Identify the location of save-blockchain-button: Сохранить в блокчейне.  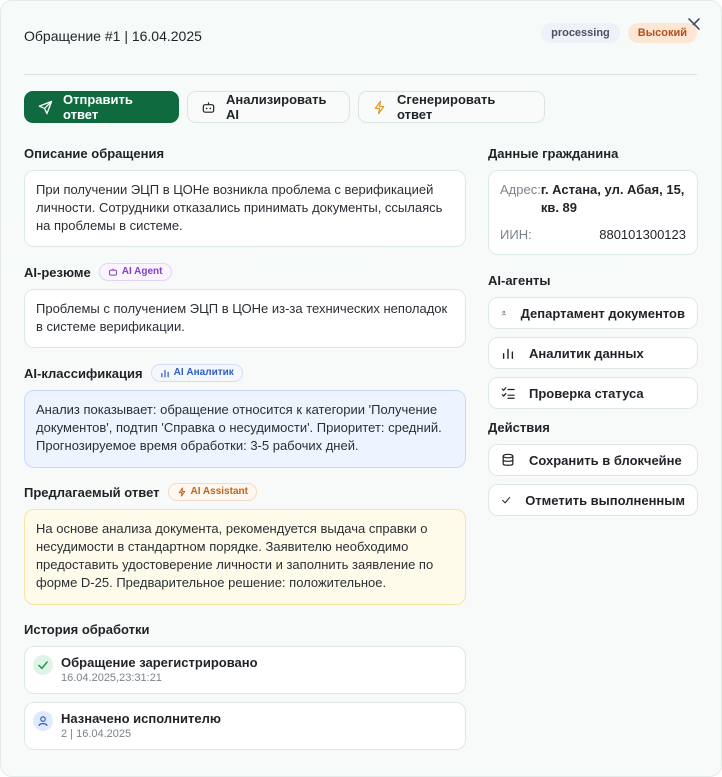
(593, 460).